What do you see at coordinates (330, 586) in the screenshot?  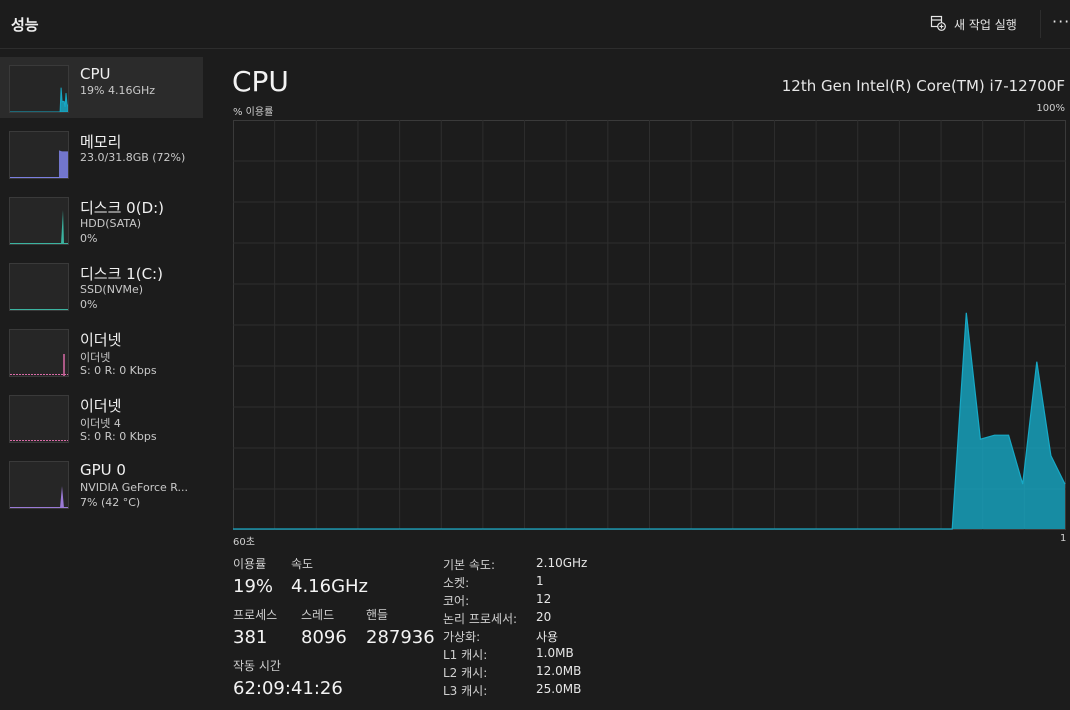 I see `speed-value: 4.16GHz` at bounding box center [330, 586].